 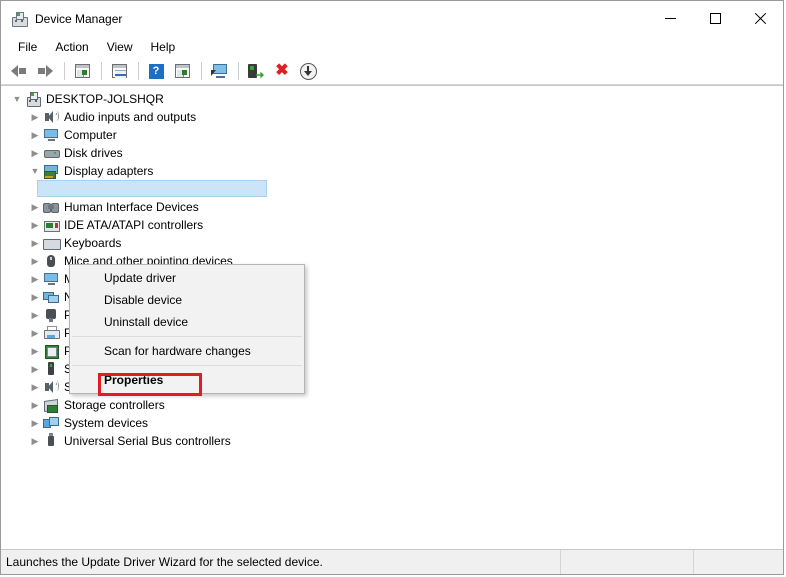 I want to click on context-menu-item-scan-for-hardware-changes: Scan for hardware changes, so click(x=187, y=351).